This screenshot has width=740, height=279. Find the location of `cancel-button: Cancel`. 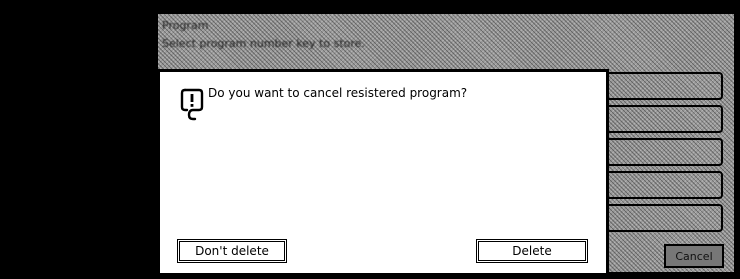

cancel-button: Cancel is located at coordinates (694, 256).